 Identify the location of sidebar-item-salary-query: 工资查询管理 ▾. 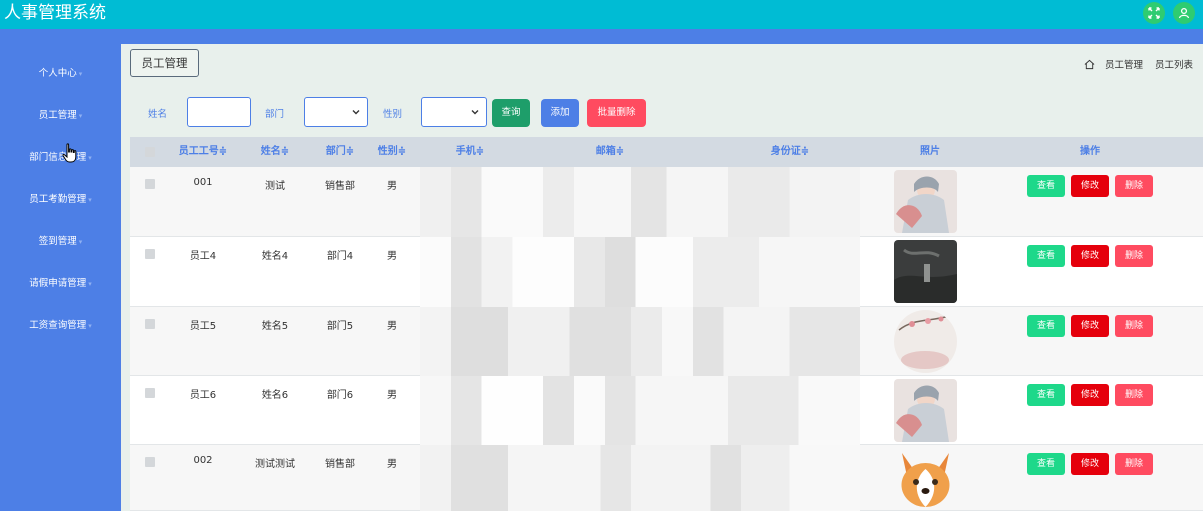
(60, 326).